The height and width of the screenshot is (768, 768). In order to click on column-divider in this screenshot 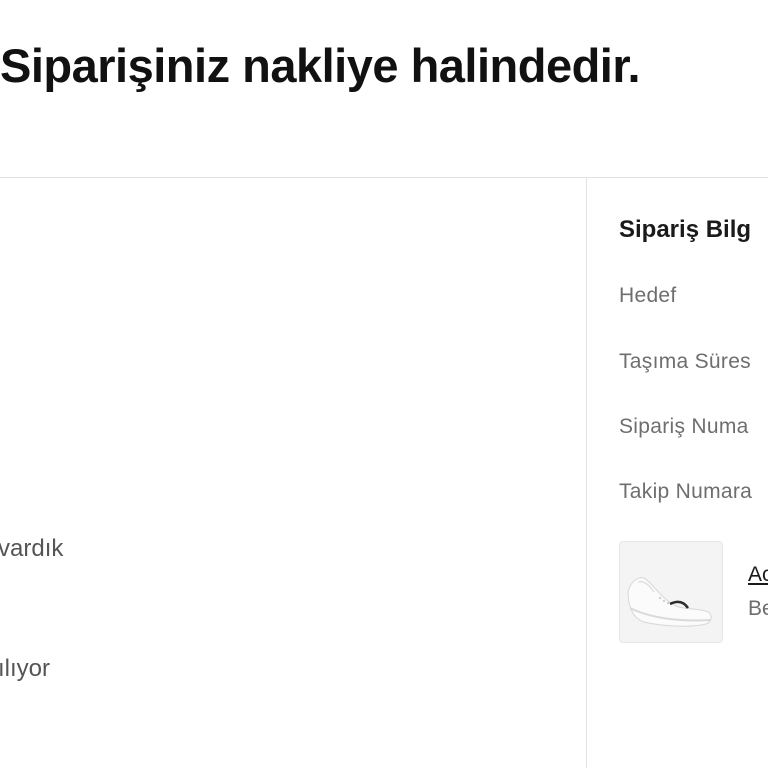, I will do `click(586, 472)`.